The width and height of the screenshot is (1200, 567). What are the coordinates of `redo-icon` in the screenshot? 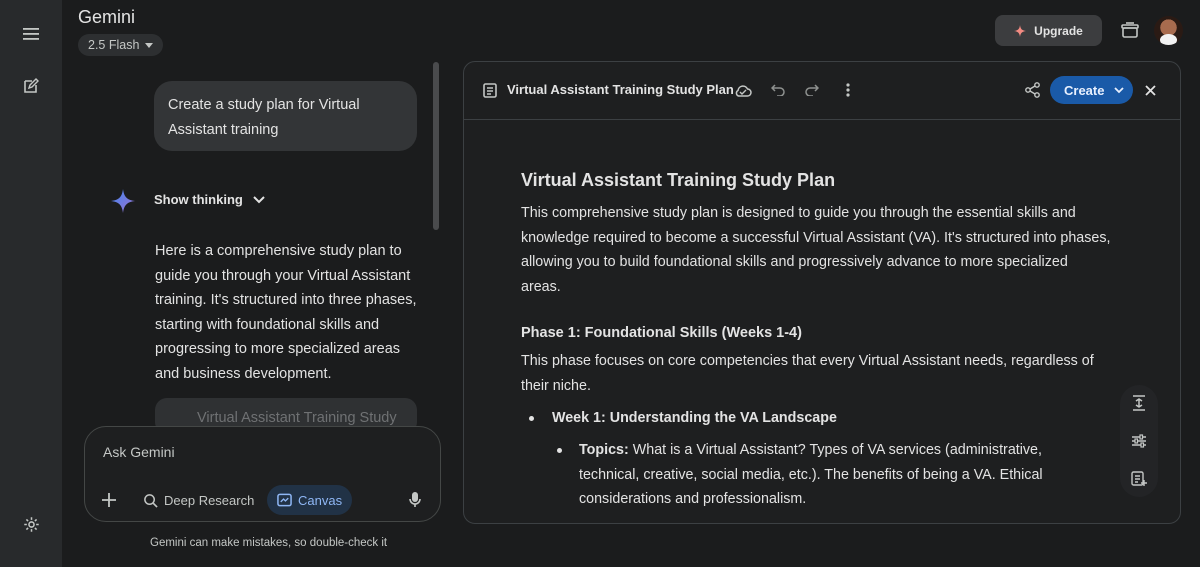 It's located at (812, 90).